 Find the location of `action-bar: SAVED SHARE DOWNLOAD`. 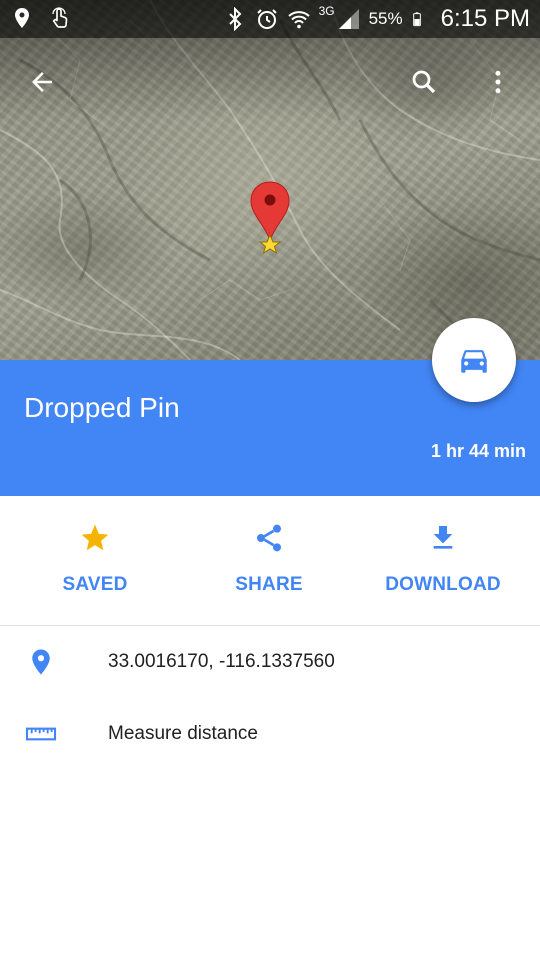

action-bar: SAVED SHARE DOWNLOAD is located at coordinates (270, 561).